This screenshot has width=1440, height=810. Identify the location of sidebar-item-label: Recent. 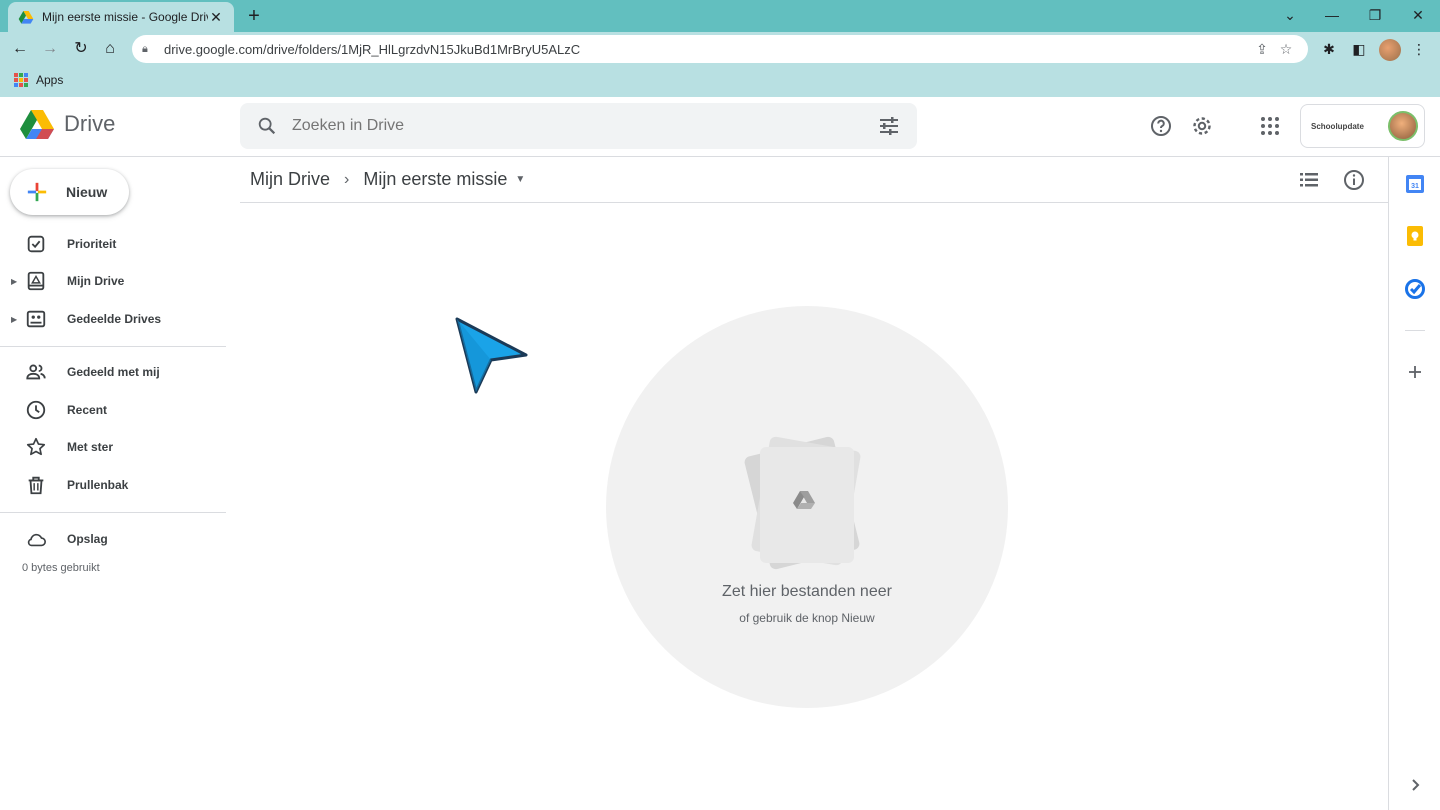
(87, 410).